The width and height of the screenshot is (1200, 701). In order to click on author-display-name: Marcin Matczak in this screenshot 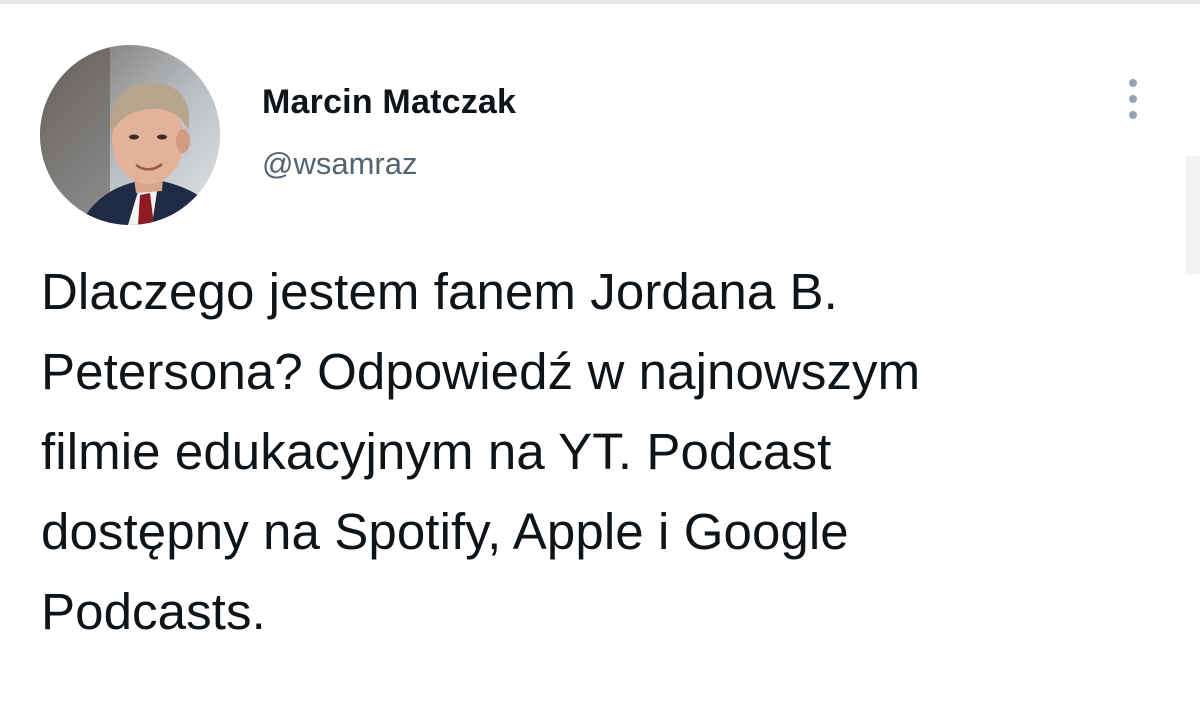, I will do `click(389, 102)`.